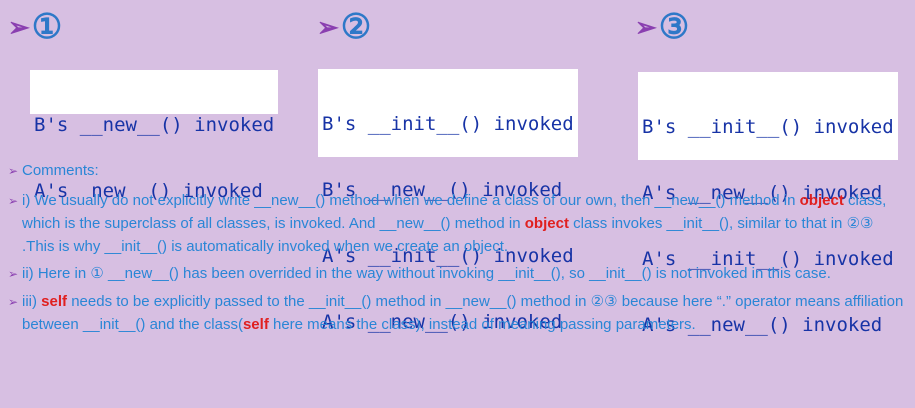 This screenshot has height=408, width=915. What do you see at coordinates (47, 27) in the screenshot?
I see `section-number: ①` at bounding box center [47, 27].